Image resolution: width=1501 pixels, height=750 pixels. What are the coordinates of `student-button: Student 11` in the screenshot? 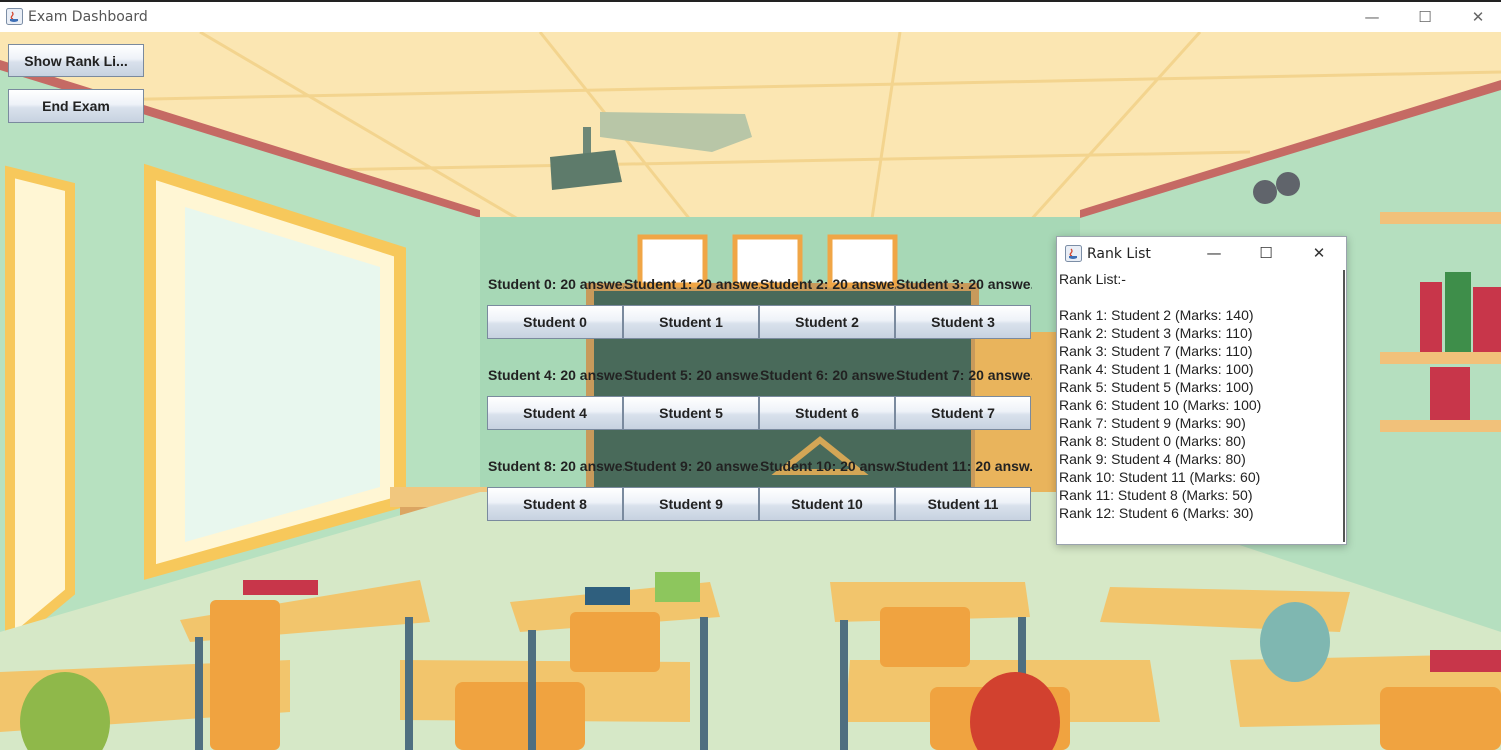 It's located at (963, 504).